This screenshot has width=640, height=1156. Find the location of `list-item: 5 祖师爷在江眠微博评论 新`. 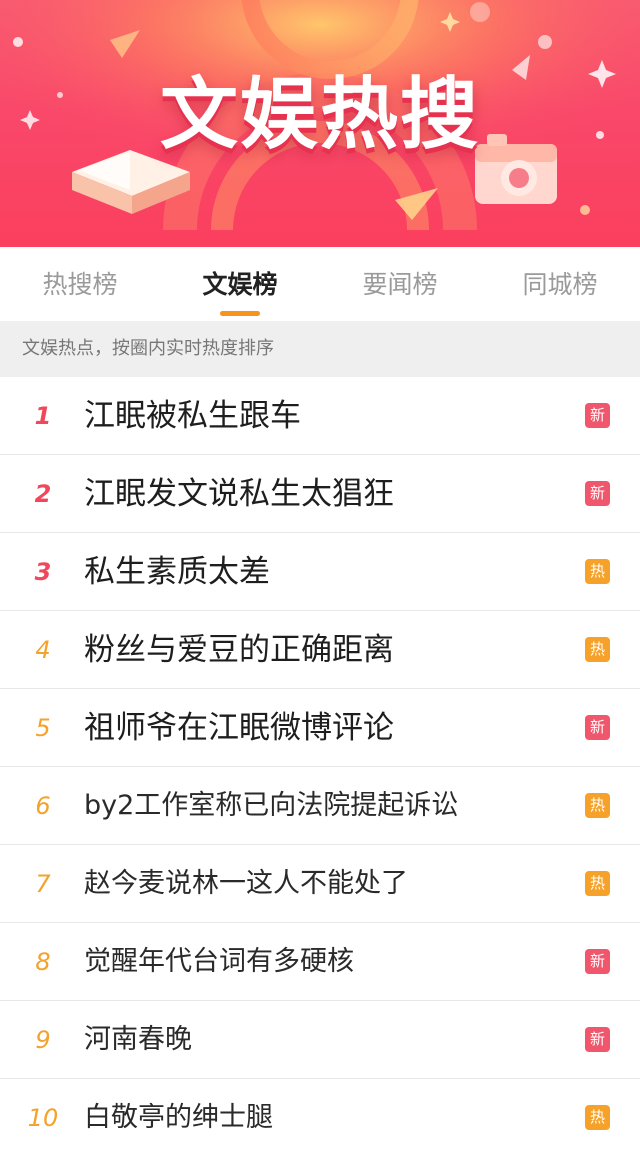

list-item: 5 祖师爷在江眠微博评论 新 is located at coordinates (320, 728).